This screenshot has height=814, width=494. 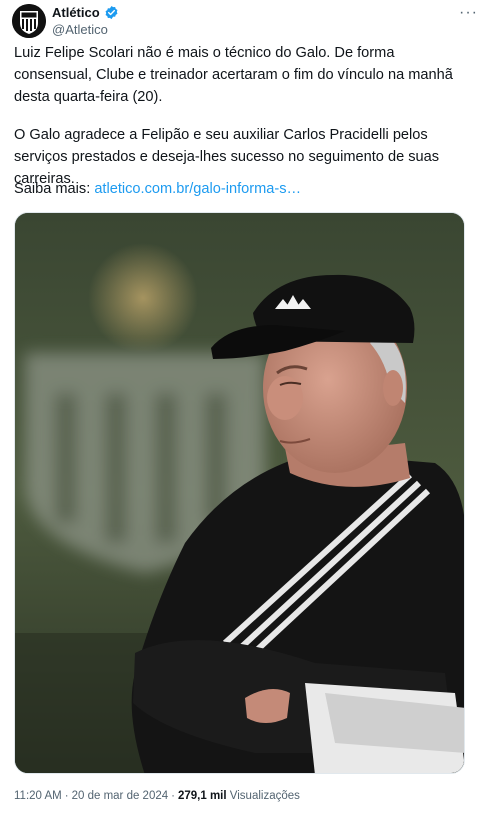 What do you see at coordinates (80, 29) in the screenshot?
I see `account-handle: @Atletico` at bounding box center [80, 29].